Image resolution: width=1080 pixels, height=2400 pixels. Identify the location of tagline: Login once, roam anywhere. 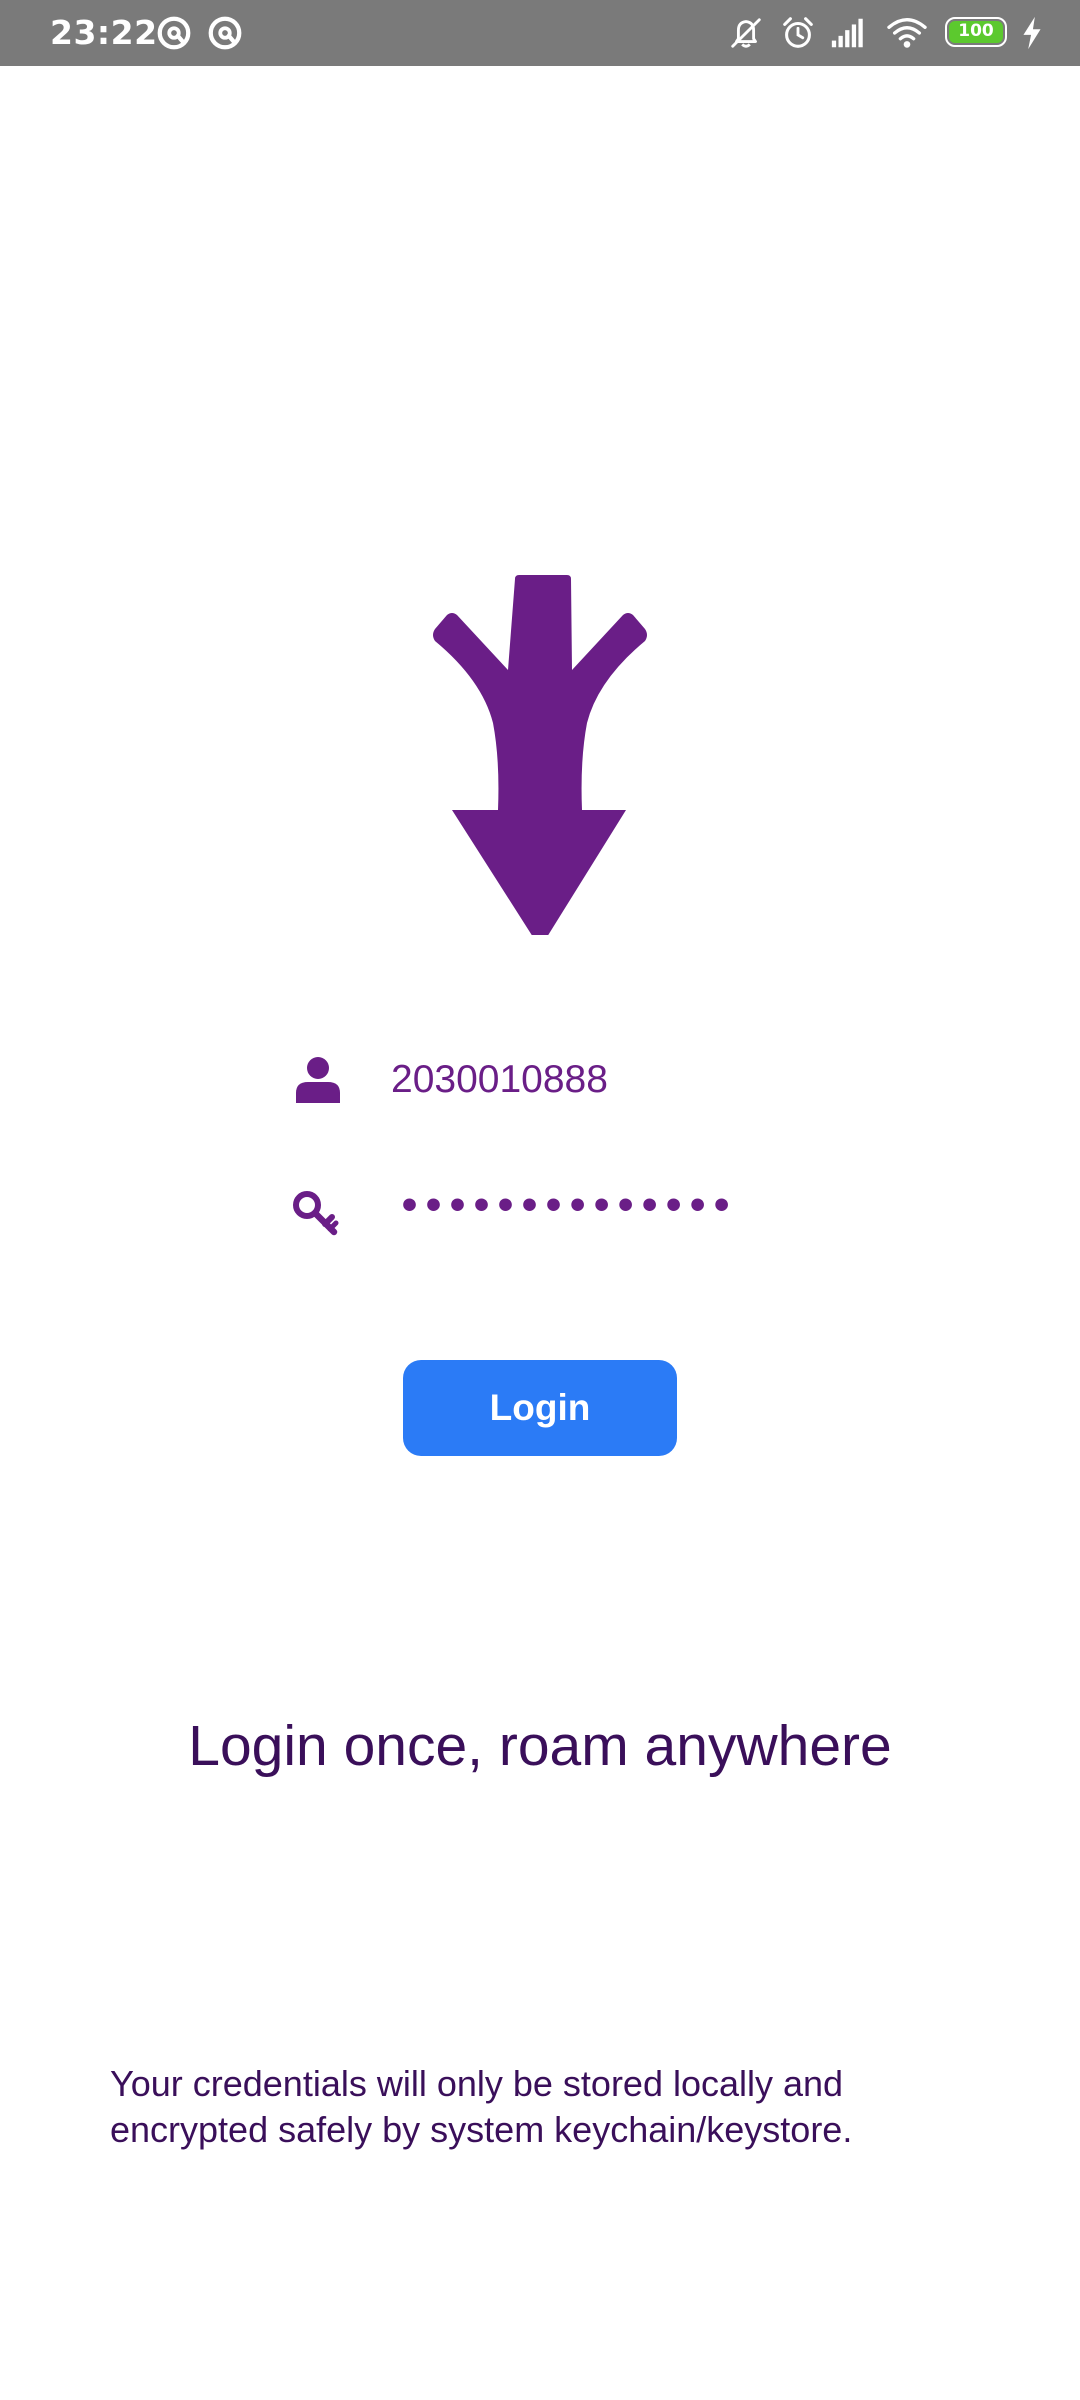
(540, 1746).